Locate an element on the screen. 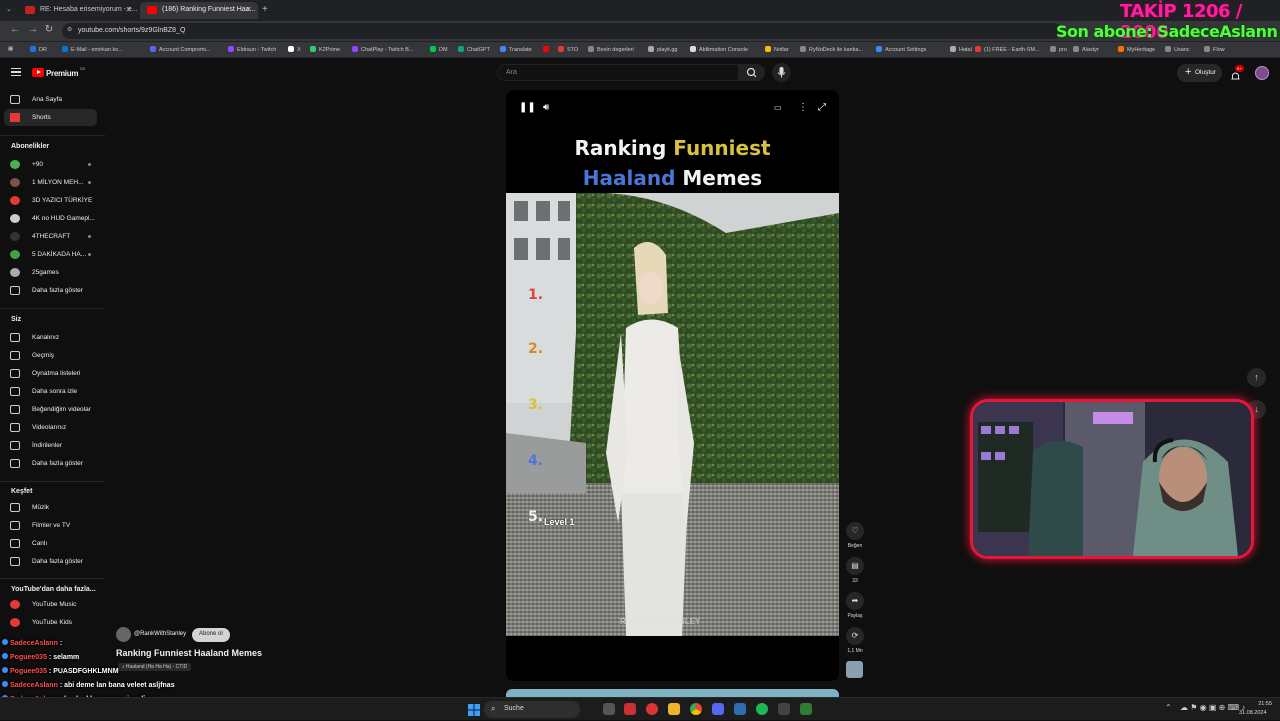 The width and height of the screenshot is (1280, 721). pause-icon: ❚❚ is located at coordinates (527, 107).